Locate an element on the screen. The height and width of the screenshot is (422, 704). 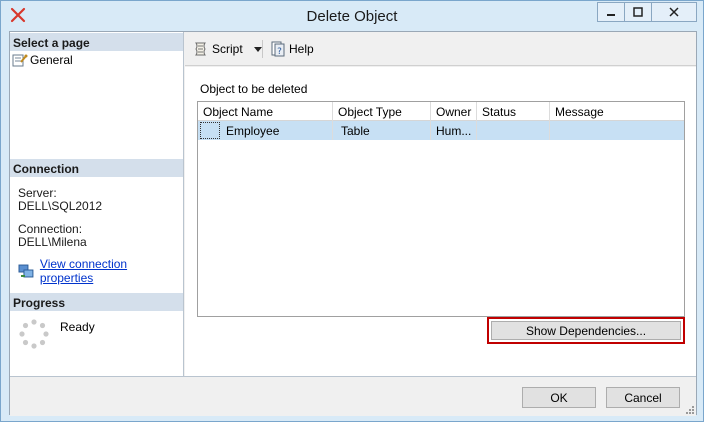
cell-object-type: Table is located at coordinates (382, 130).